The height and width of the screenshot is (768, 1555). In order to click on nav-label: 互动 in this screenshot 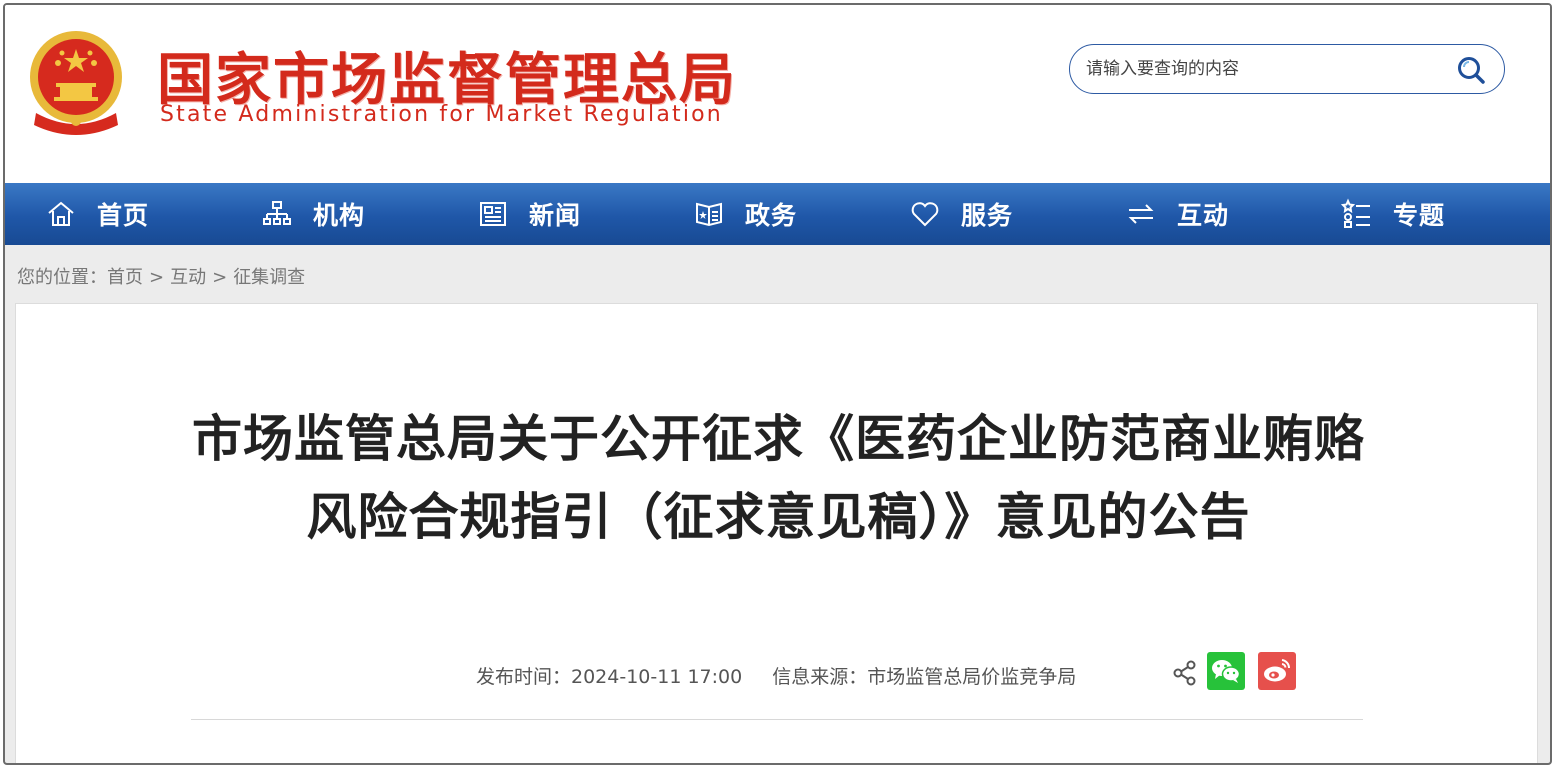, I will do `click(1203, 215)`.